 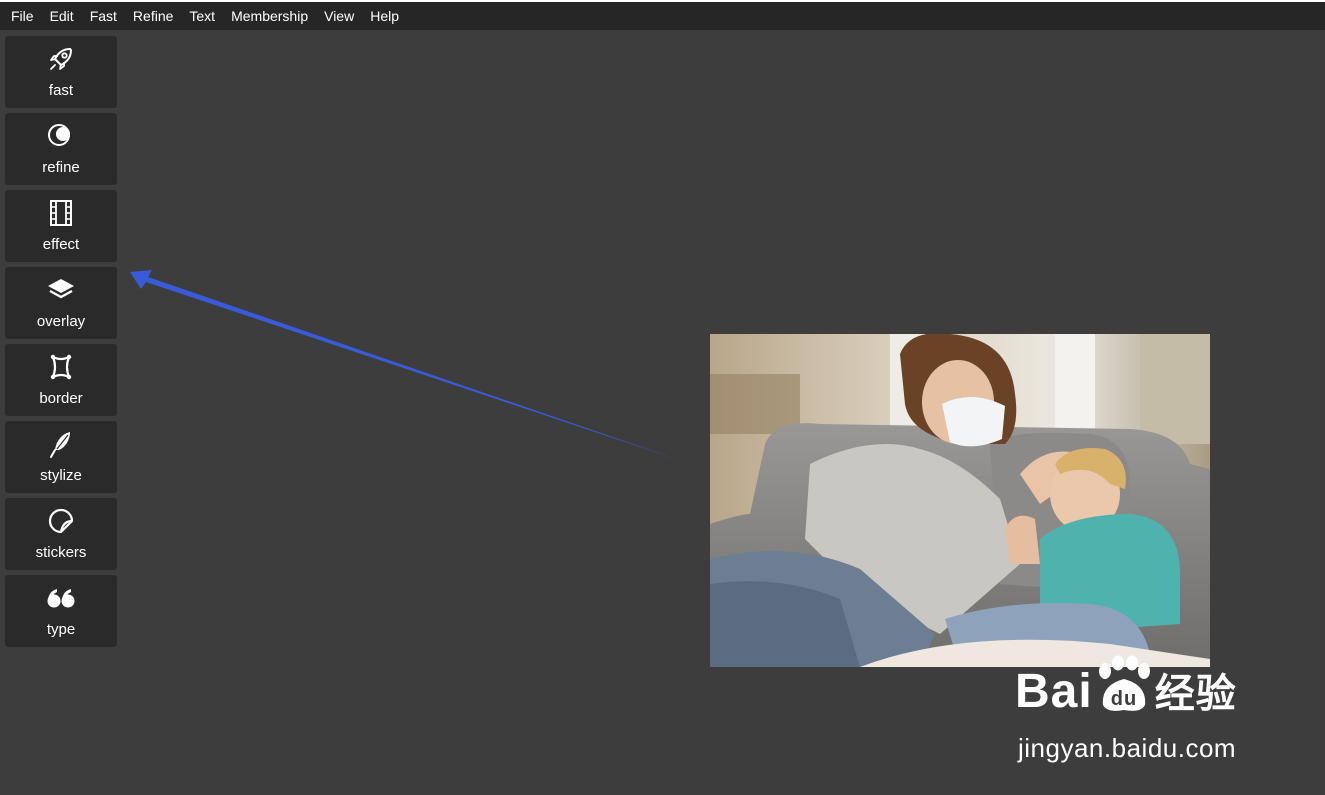 I want to click on menu-help: Help, so click(x=384, y=16).